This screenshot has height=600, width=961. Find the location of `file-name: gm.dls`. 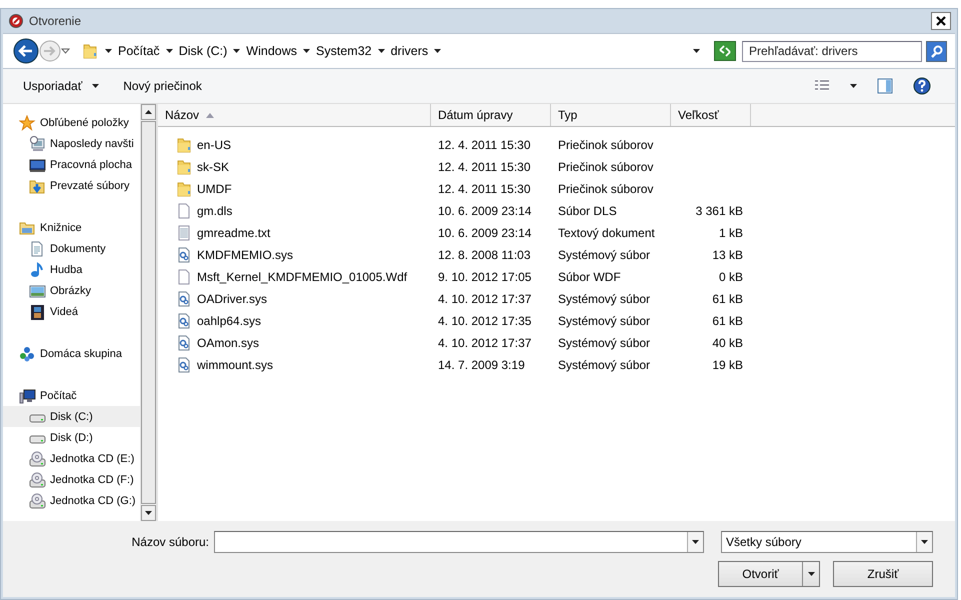

file-name: gm.dls is located at coordinates (214, 211).